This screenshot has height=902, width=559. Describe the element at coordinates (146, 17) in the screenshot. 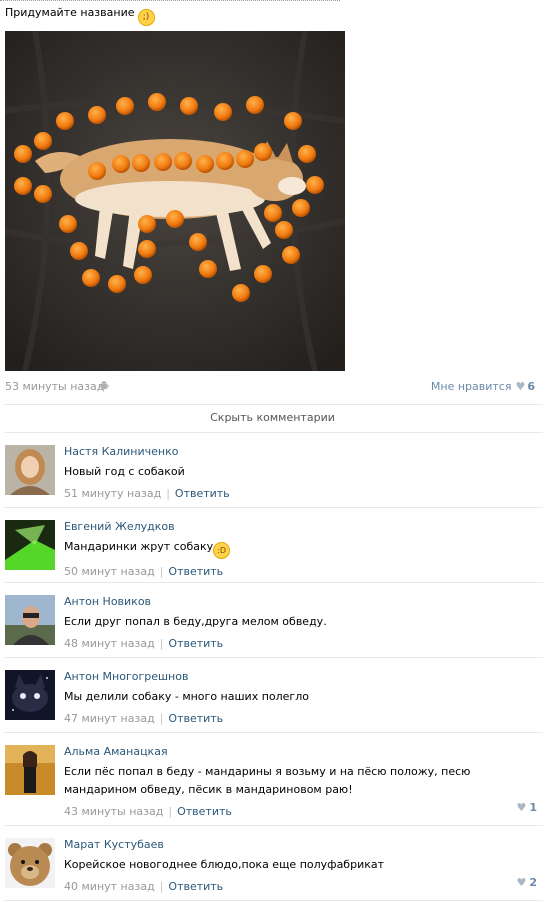

I see `wink-emoji-icon: ;)` at that location.